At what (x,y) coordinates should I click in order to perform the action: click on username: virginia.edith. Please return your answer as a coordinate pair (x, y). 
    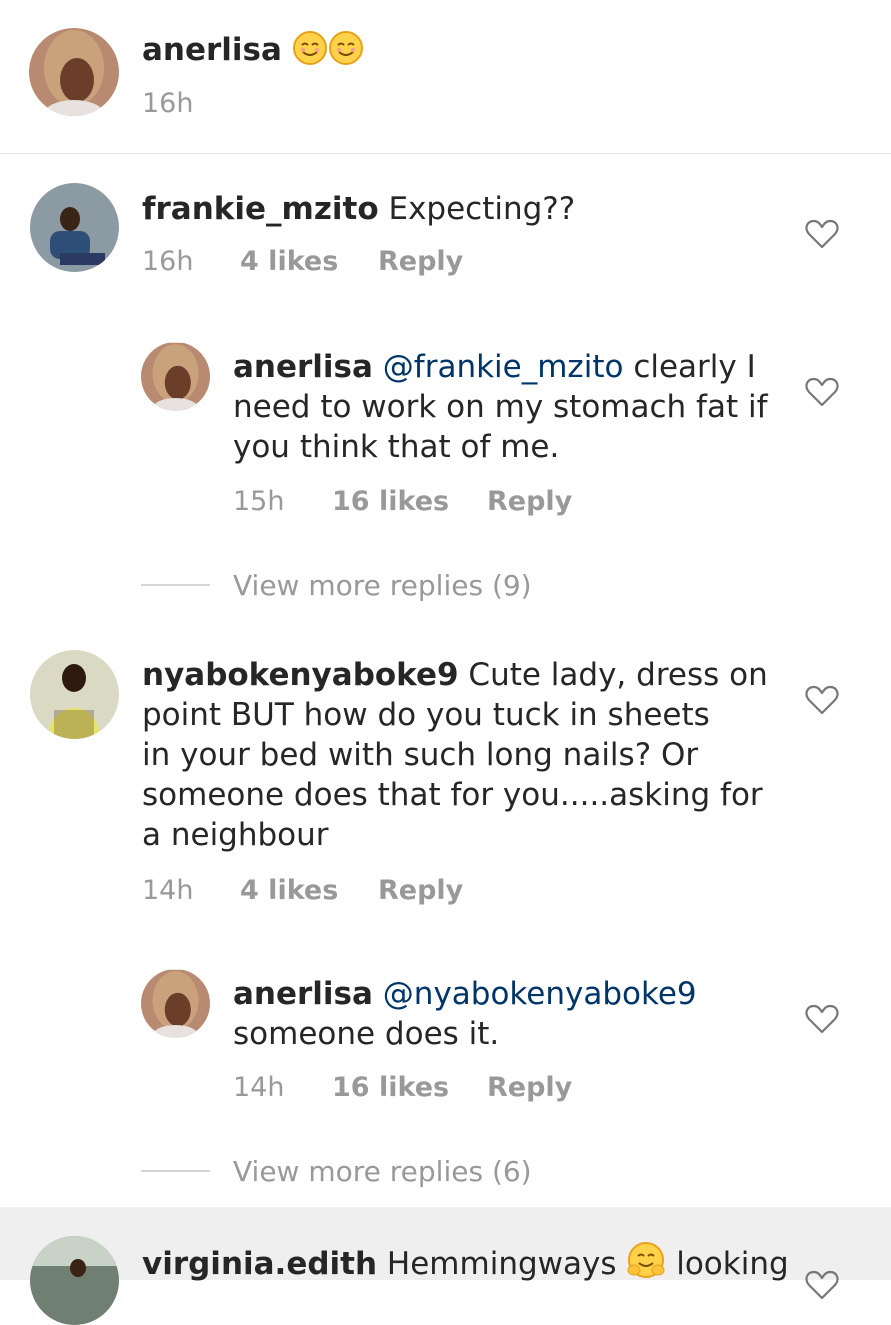
    Looking at the image, I should click on (259, 1264).